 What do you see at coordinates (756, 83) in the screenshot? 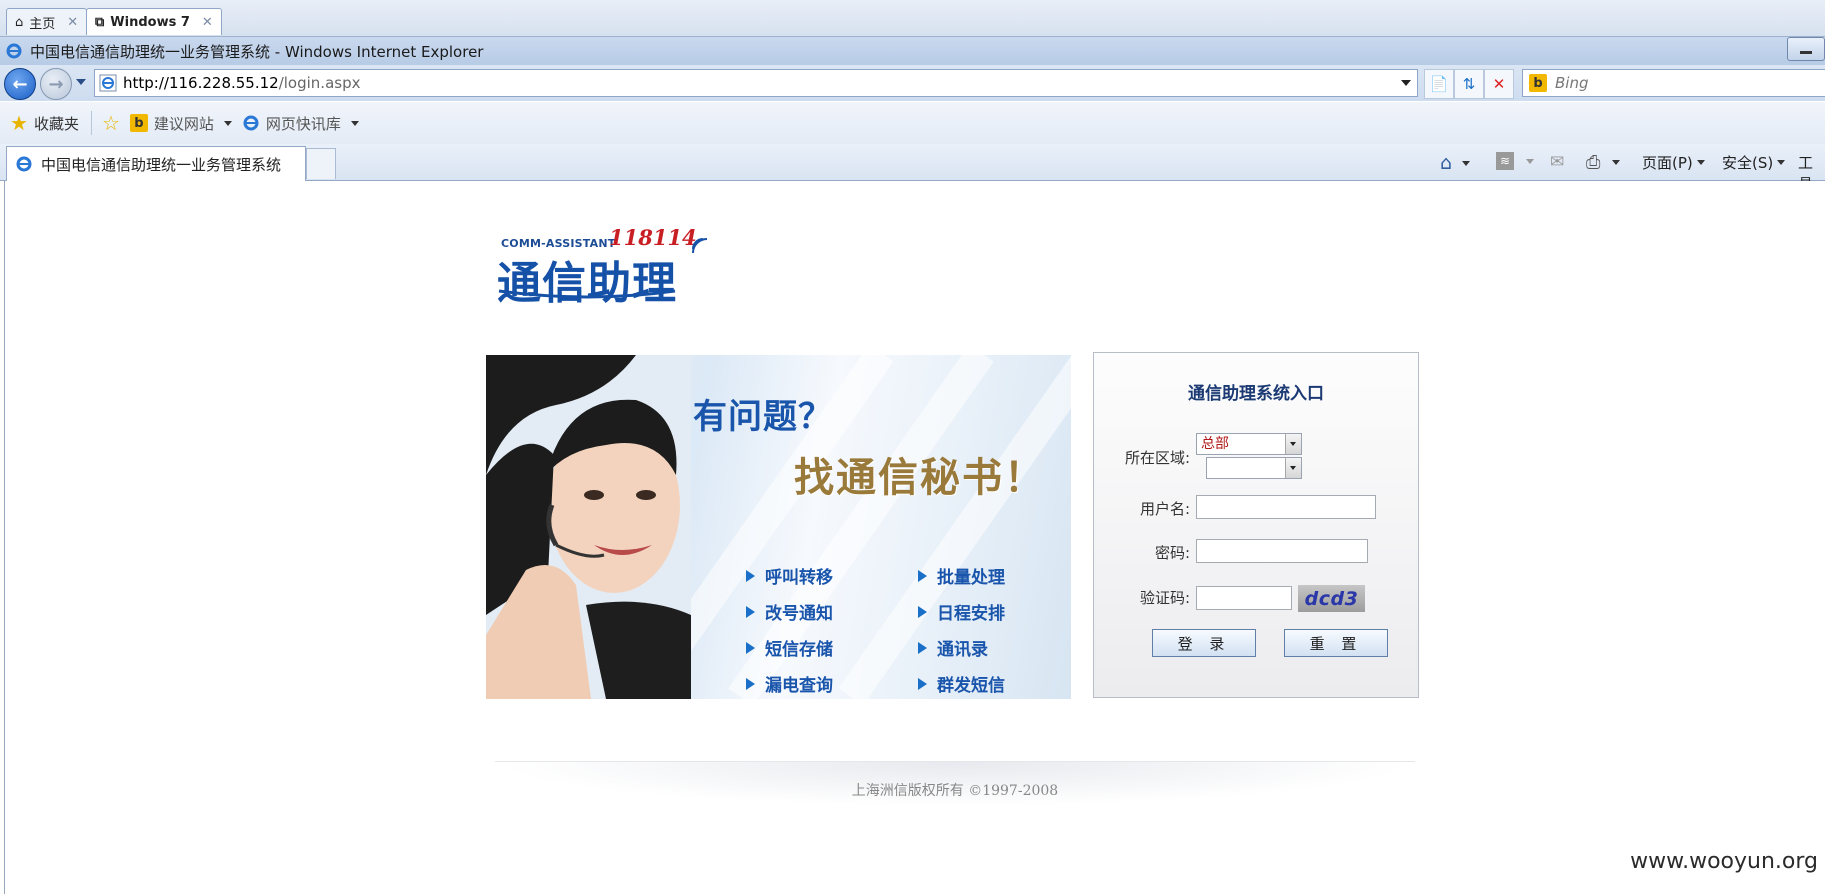
I see `url-input: http://116.228.55.12/login.aspx` at bounding box center [756, 83].